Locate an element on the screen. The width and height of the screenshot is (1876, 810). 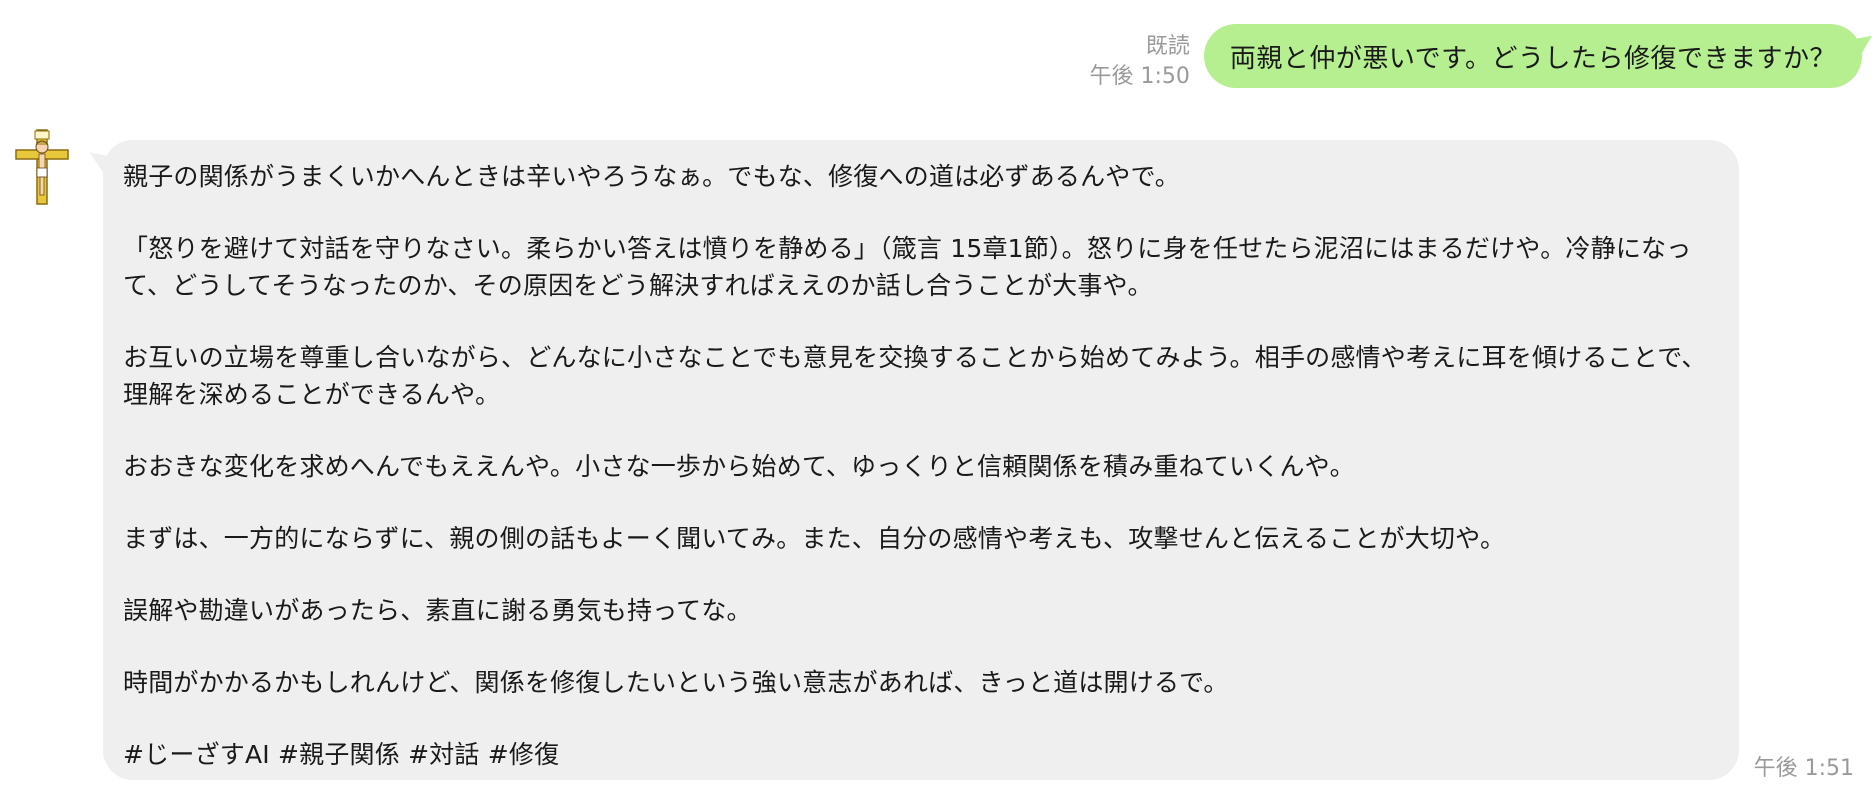
message-hashtags: #じーざすAI #親子関係 #対話 #修復 is located at coordinates (341, 754).